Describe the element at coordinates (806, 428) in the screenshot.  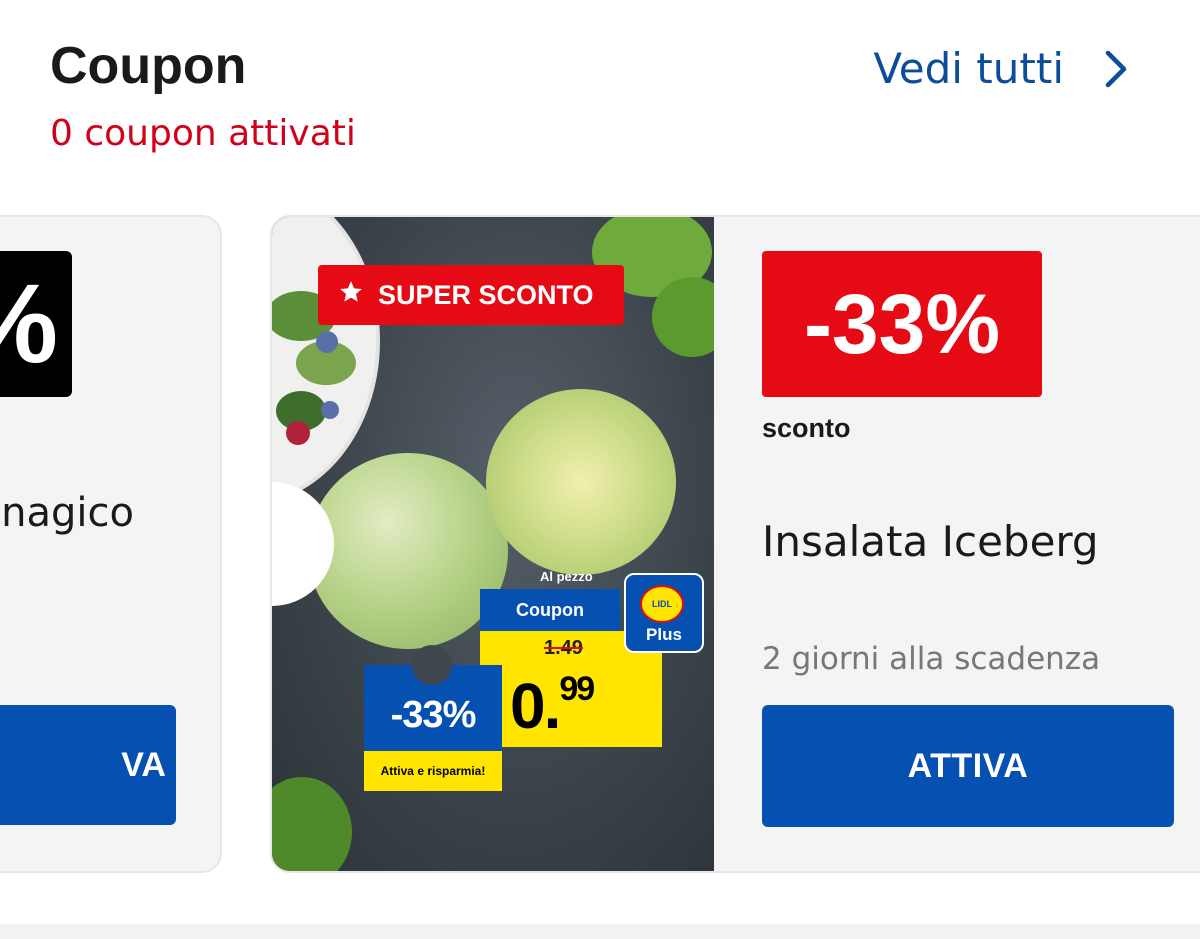
I see `discount-caption: sconto` at that location.